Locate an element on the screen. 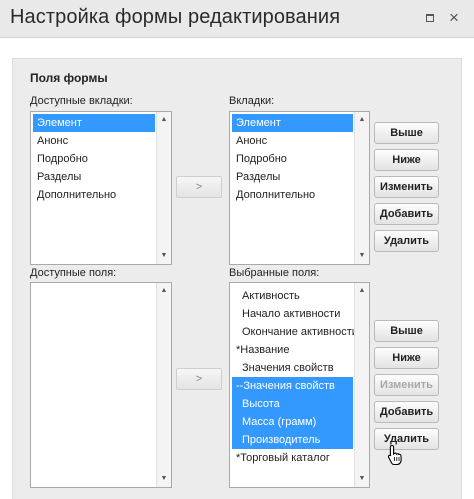 The height and width of the screenshot is (499, 474). hand-cursor-icon is located at coordinates (394, 455).